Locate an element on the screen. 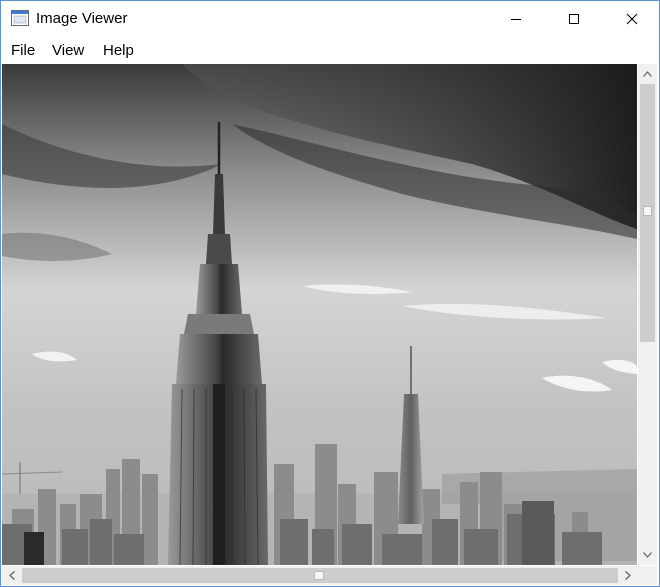 The height and width of the screenshot is (587, 660). close-icon is located at coordinates (632, 19).